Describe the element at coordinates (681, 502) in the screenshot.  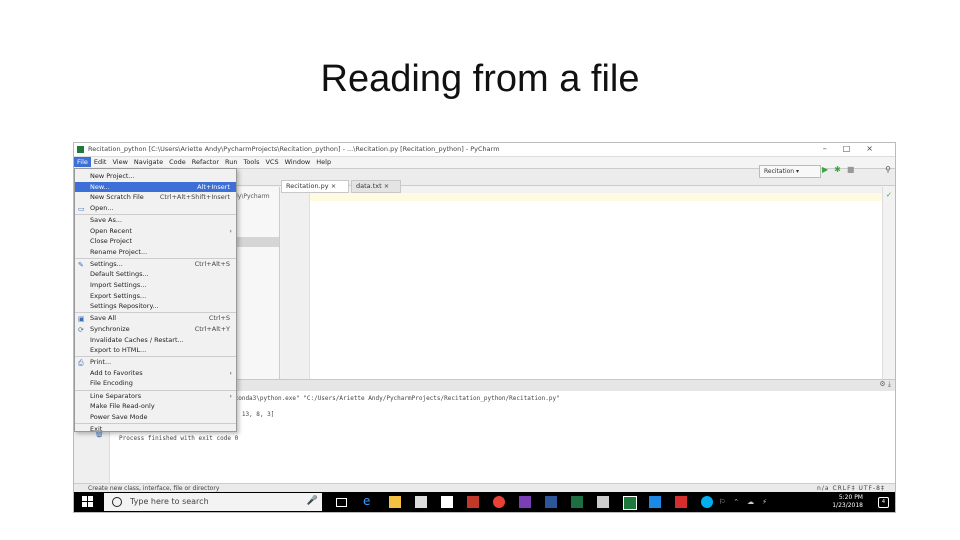
I see `acrobat-icon` at that location.